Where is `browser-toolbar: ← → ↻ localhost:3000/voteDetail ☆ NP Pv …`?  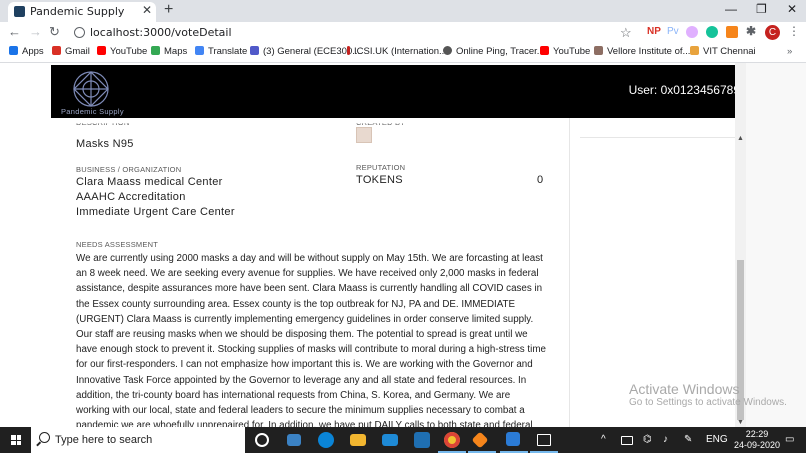 browser-toolbar: ← → ↻ localhost:3000/voteDetail ☆ NP Pv … is located at coordinates (403, 33).